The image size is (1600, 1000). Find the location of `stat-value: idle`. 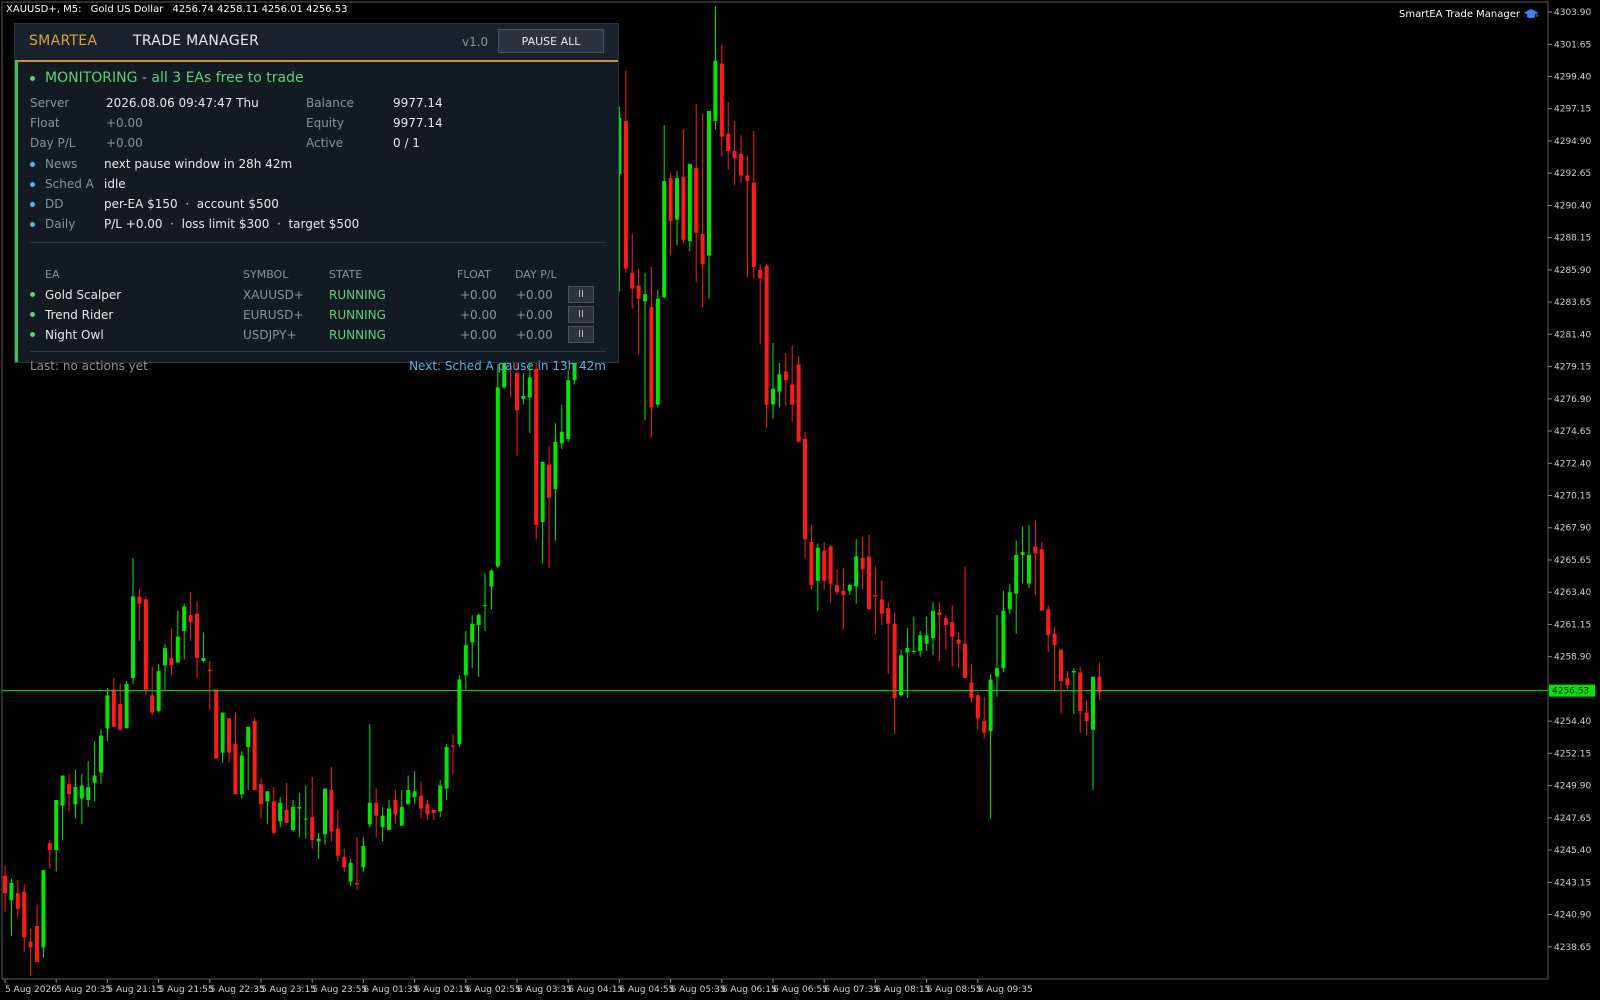

stat-value: idle is located at coordinates (115, 184).